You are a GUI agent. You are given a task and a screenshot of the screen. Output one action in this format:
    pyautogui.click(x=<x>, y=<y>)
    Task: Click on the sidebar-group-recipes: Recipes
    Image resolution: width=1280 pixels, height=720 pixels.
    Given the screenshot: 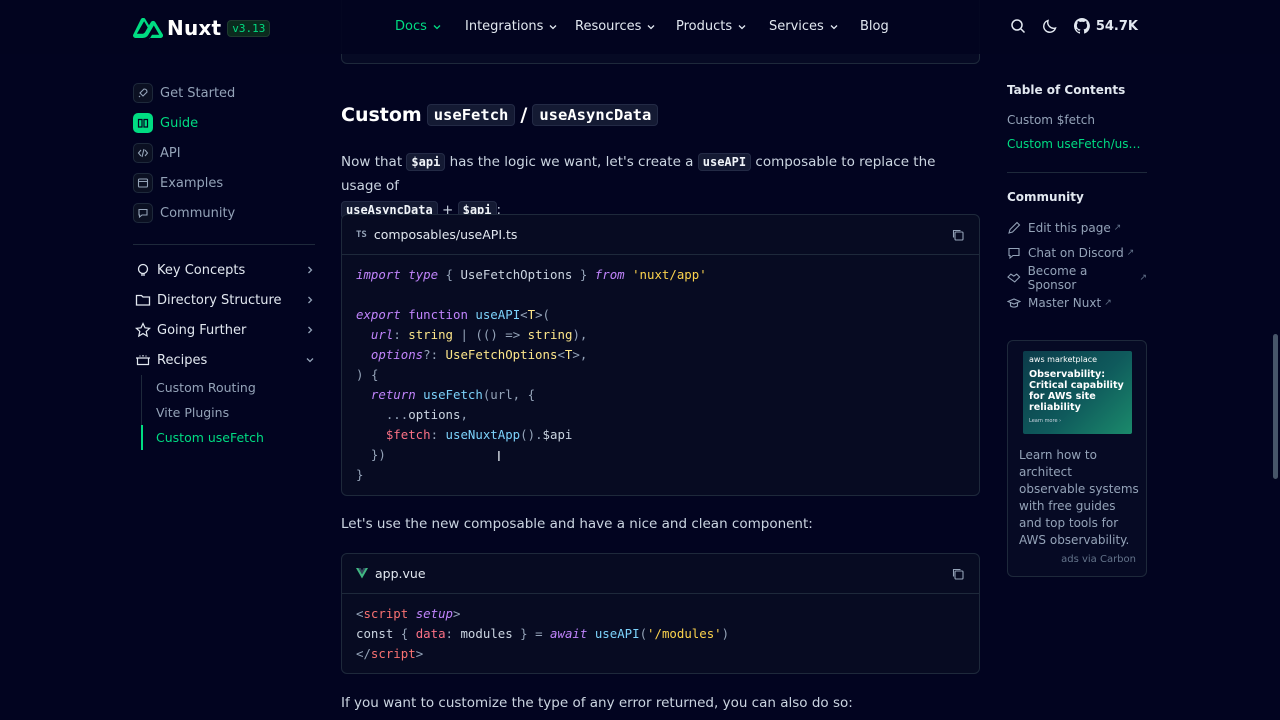 What is the action you would take?
    pyautogui.click(x=224, y=360)
    